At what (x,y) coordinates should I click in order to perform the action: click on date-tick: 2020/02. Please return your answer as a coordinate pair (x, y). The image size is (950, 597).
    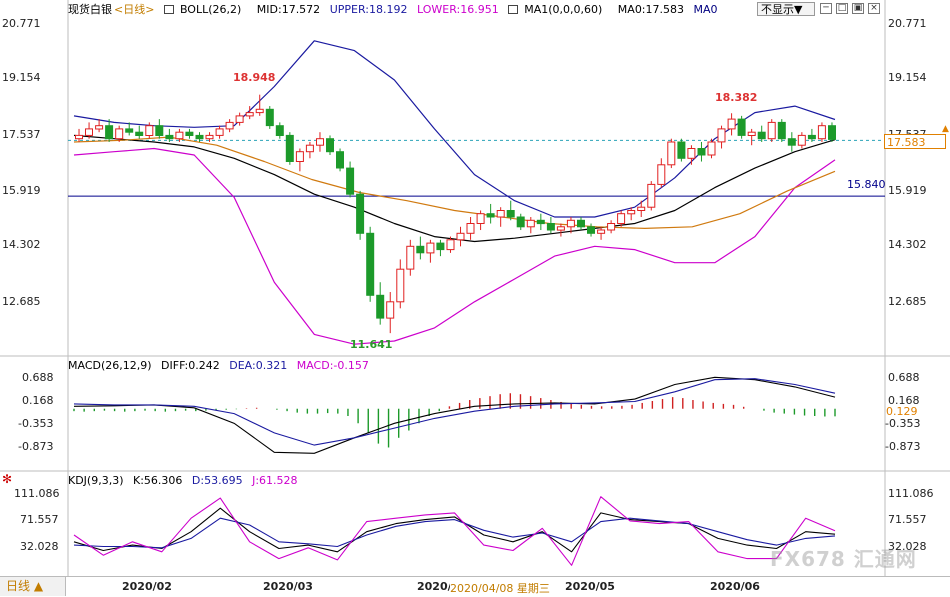
    Looking at the image, I should click on (147, 586).